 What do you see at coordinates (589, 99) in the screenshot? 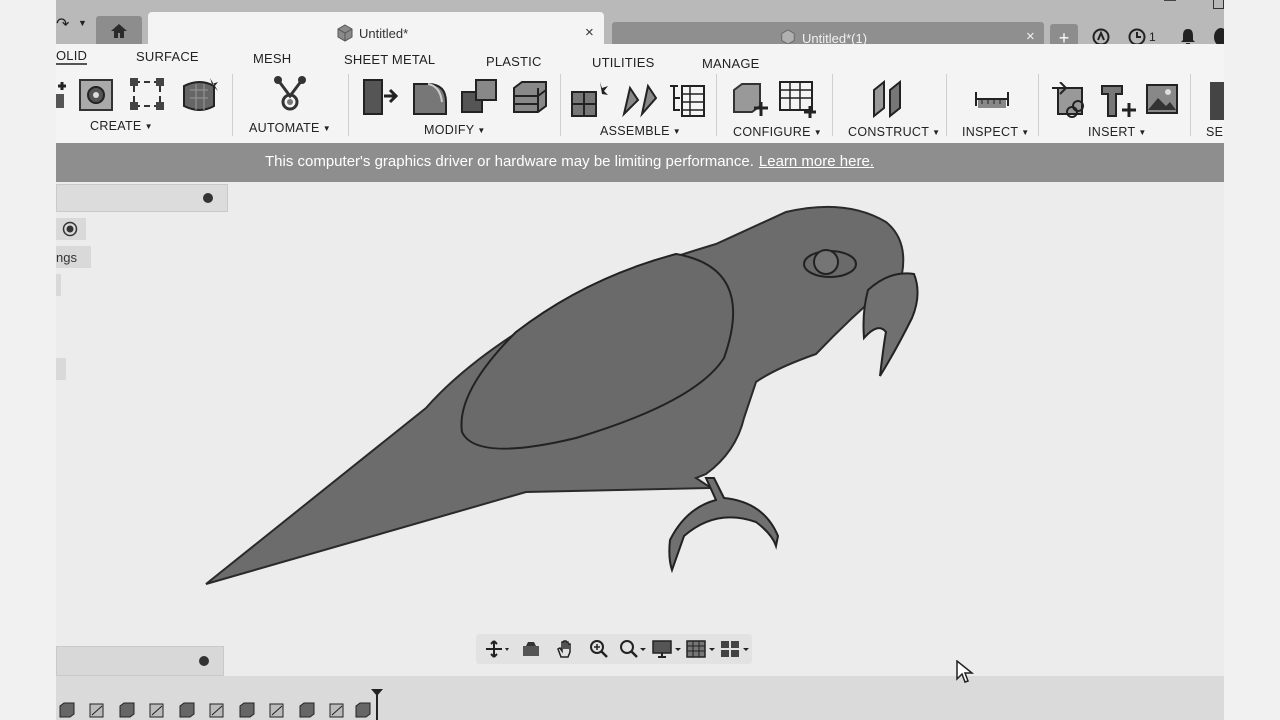
I see `new-component-assemble-icon` at bounding box center [589, 99].